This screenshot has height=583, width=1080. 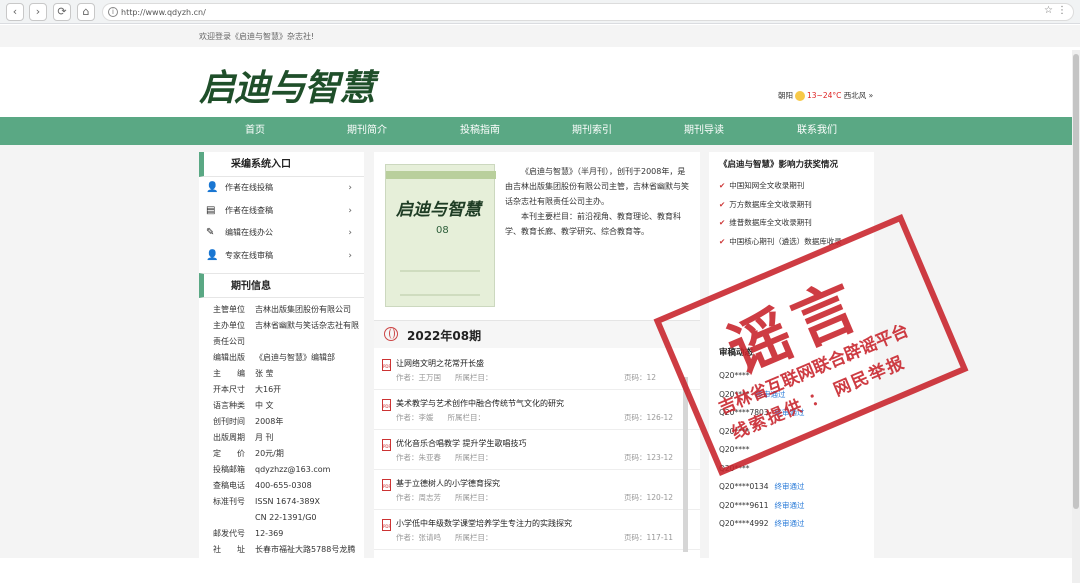 I want to click on info-key: 标准刊号, so click(x=229, y=501).